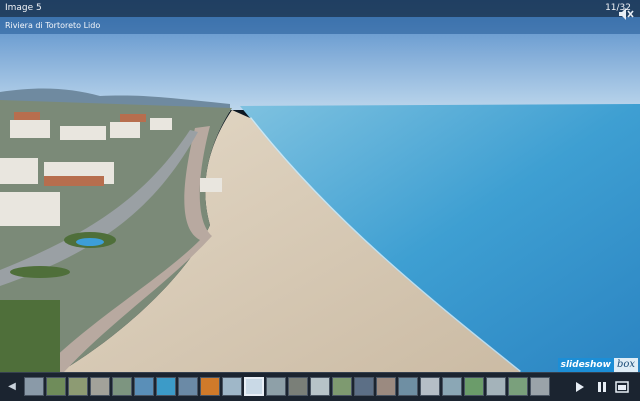 This screenshot has height=401, width=640. I want to click on brand-slideshow: slideshow, so click(585, 365).